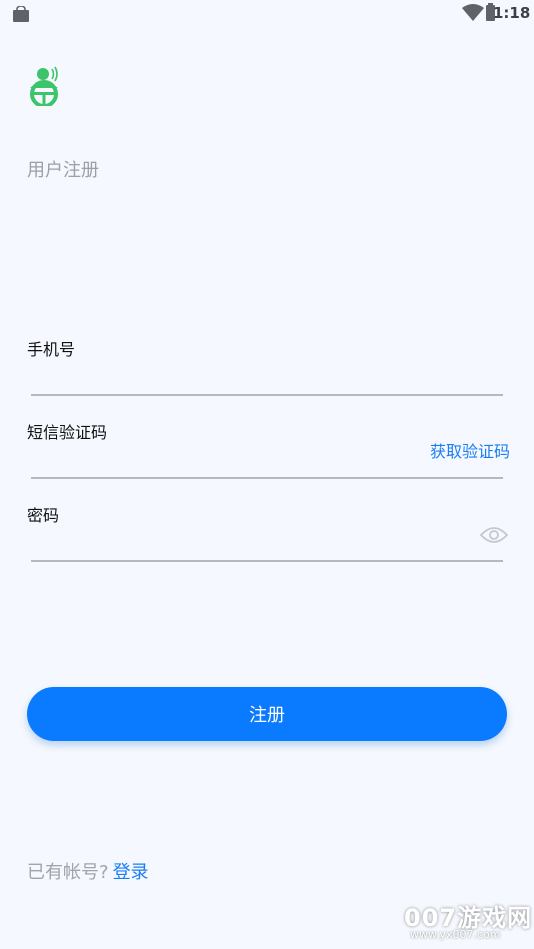 Image resolution: width=534 pixels, height=949 pixels. I want to click on status-time: 1:18, so click(512, 13).